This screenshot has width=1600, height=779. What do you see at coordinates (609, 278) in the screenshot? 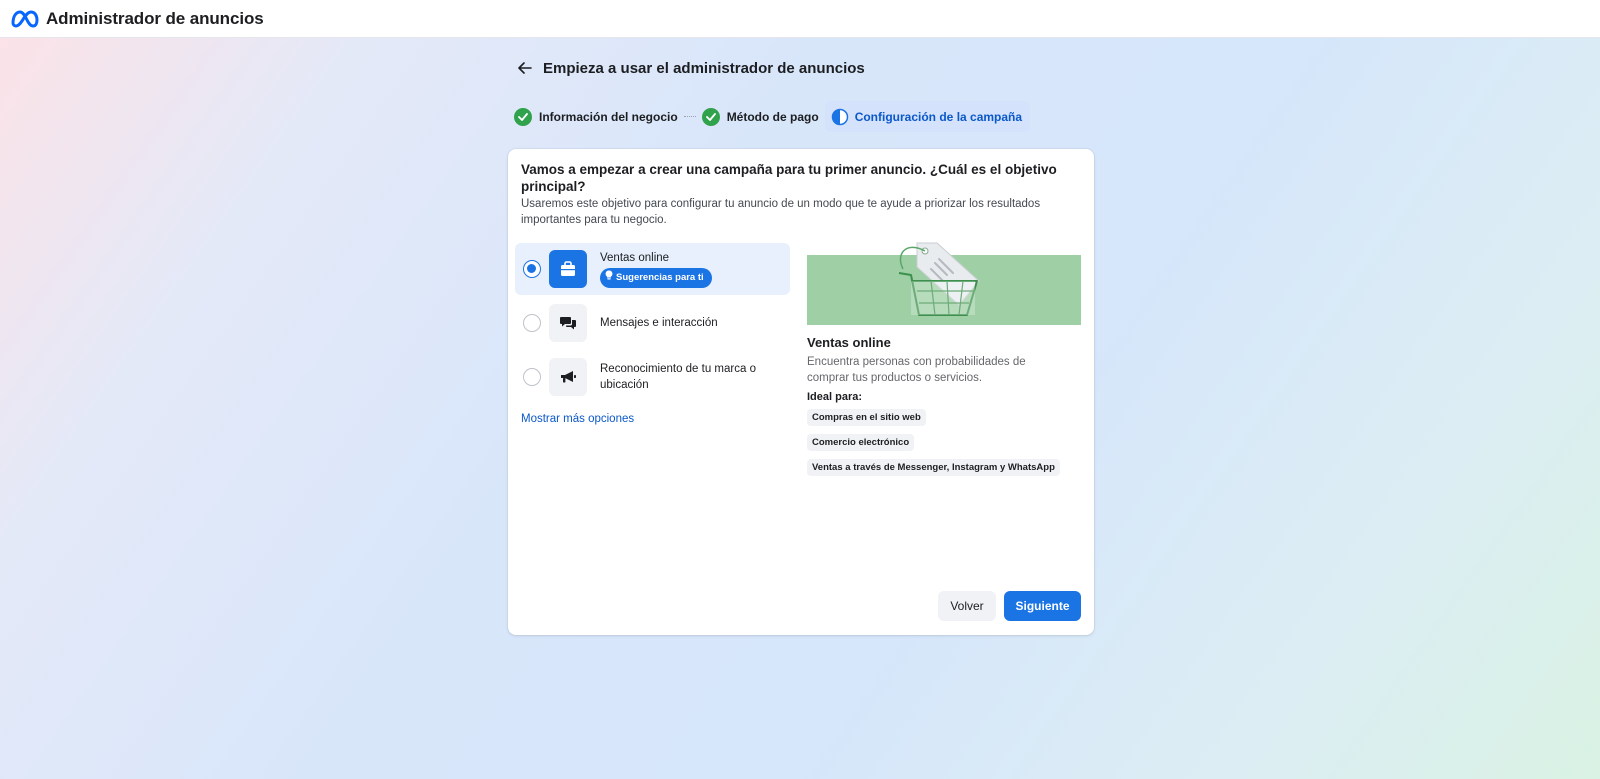
I see `lightbulb-icon` at bounding box center [609, 278].